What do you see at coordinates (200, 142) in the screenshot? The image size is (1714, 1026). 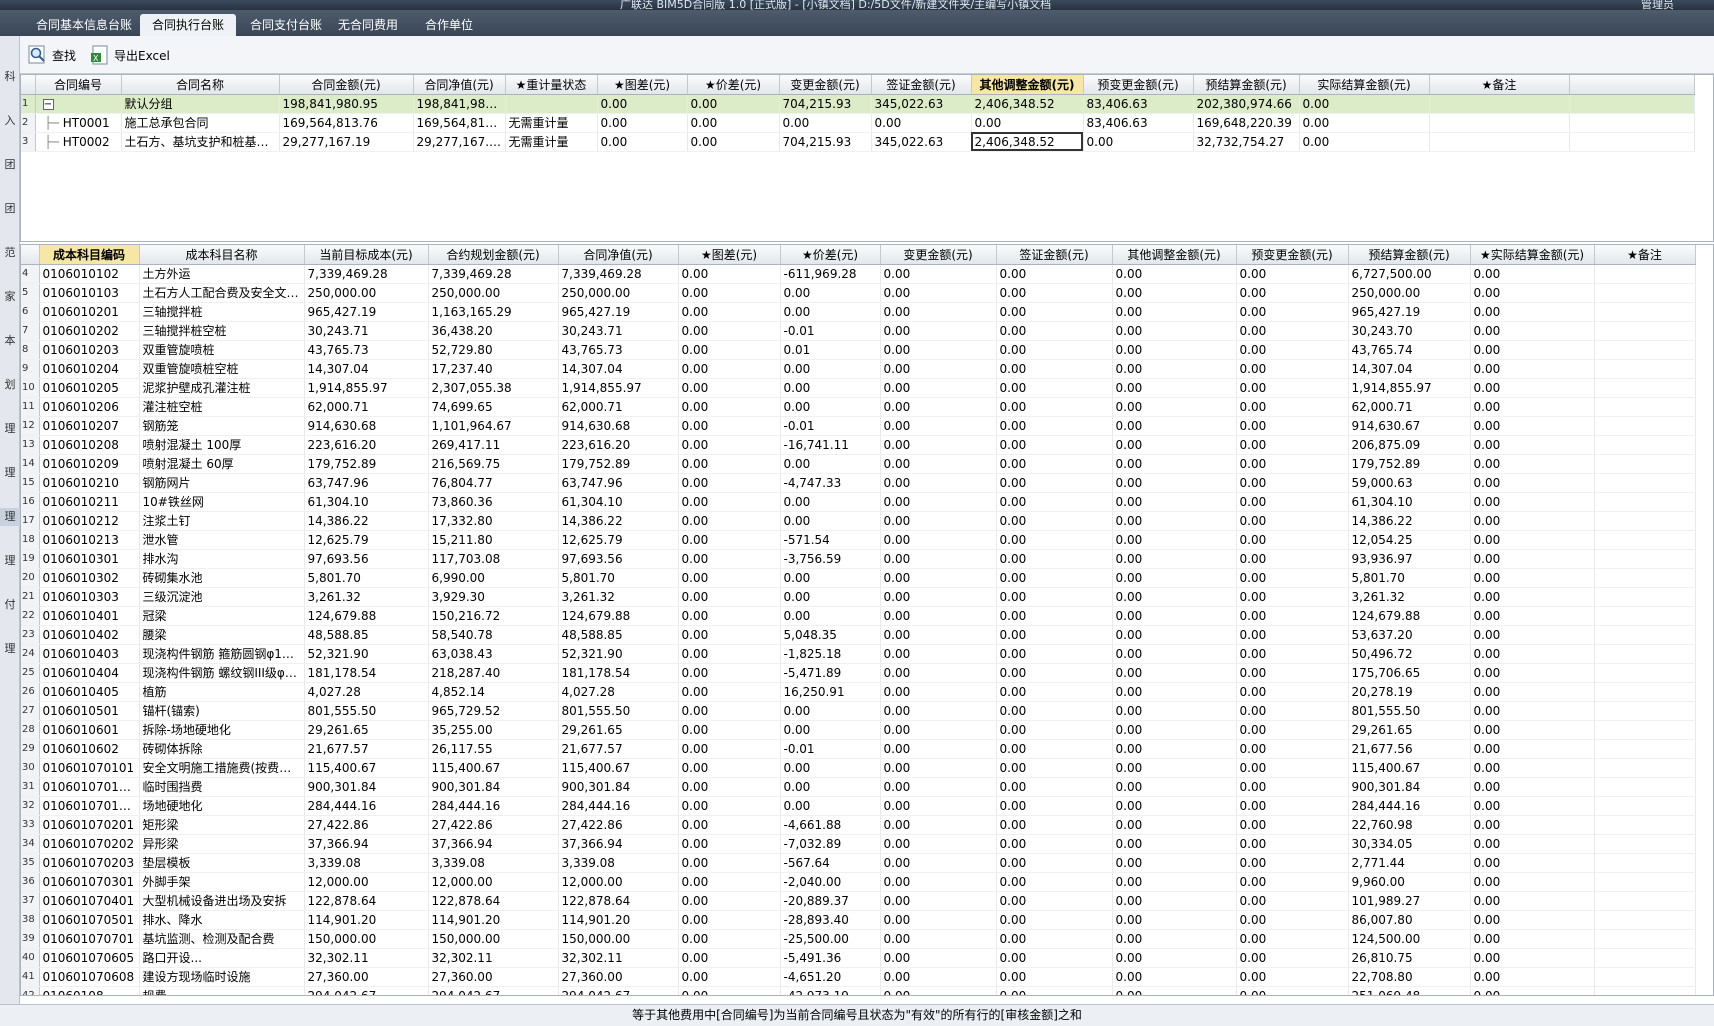 I see `table-cell: 土石方、基坑支护和桩基础工程` at bounding box center [200, 142].